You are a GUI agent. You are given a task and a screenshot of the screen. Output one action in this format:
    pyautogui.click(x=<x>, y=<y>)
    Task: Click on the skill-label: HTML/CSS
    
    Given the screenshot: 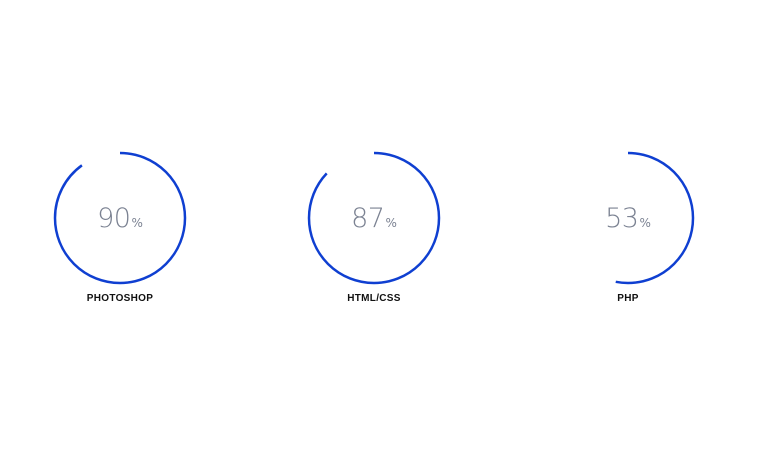 What is the action you would take?
    pyautogui.click(x=374, y=298)
    